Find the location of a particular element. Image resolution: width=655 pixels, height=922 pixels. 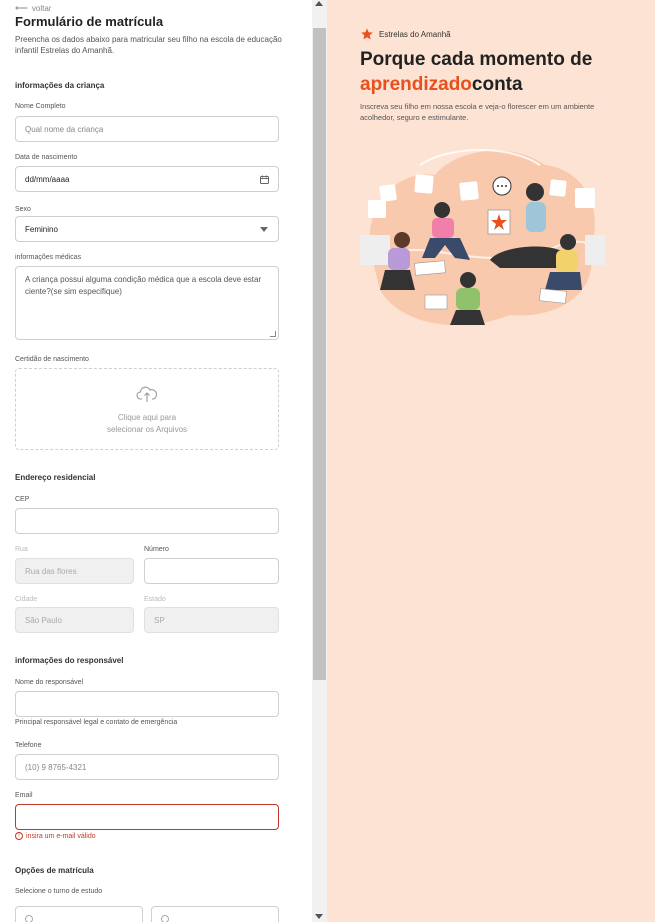

guardian-name-input is located at coordinates (147, 704).